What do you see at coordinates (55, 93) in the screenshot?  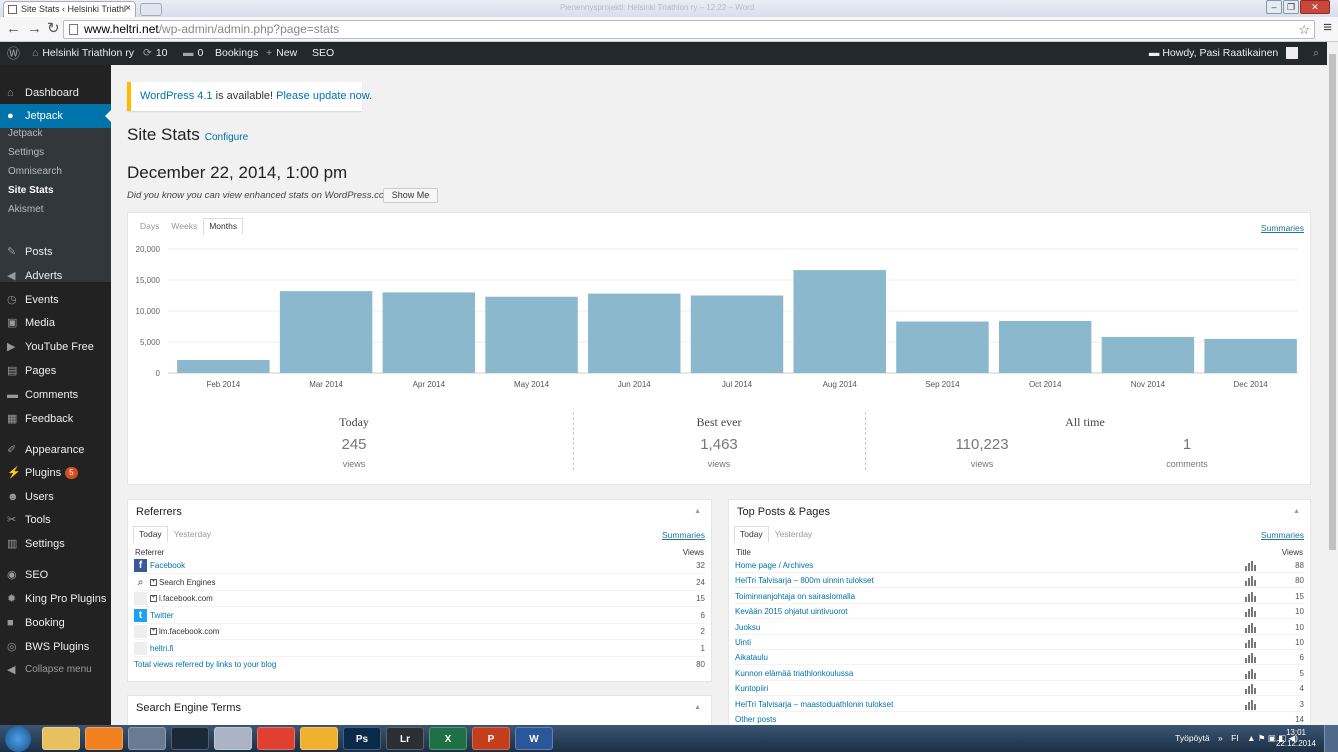 I see `sidebar-item-dashboard: ⌂ Dashboard` at bounding box center [55, 93].